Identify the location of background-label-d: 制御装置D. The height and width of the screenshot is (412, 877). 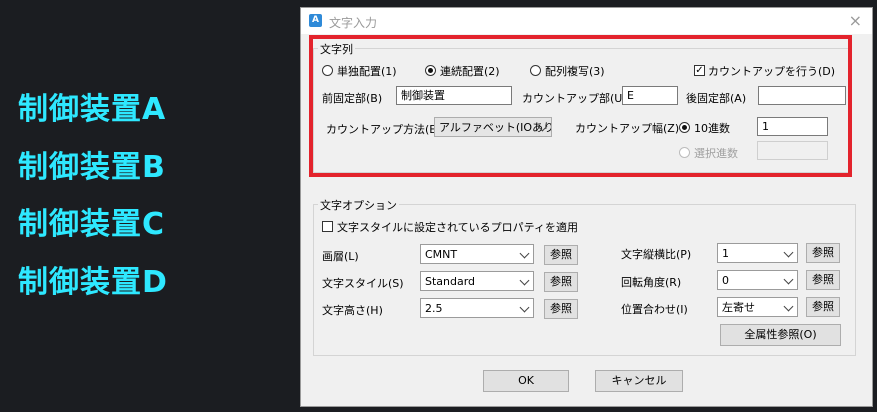
(93, 282).